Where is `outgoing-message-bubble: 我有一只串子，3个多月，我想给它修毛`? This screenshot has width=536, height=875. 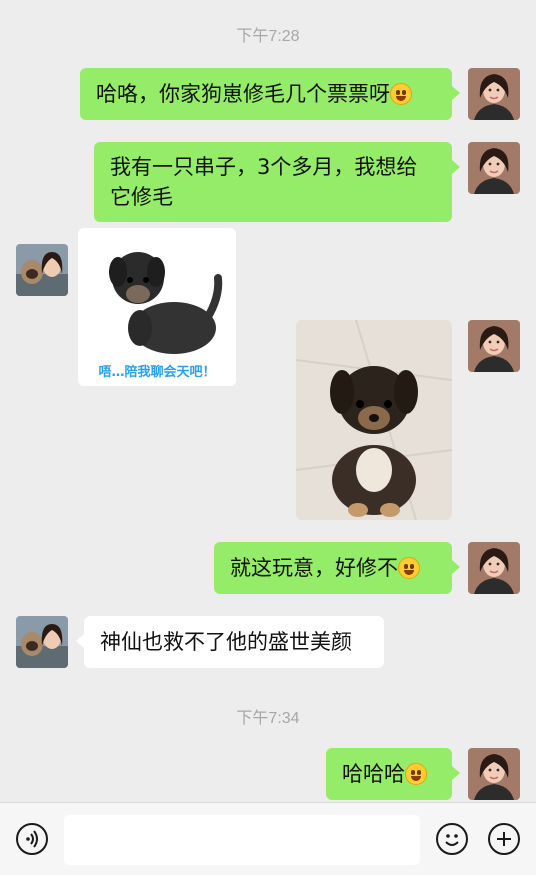
outgoing-message-bubble: 我有一只串子，3个多月，我想给它修毛 is located at coordinates (273, 182).